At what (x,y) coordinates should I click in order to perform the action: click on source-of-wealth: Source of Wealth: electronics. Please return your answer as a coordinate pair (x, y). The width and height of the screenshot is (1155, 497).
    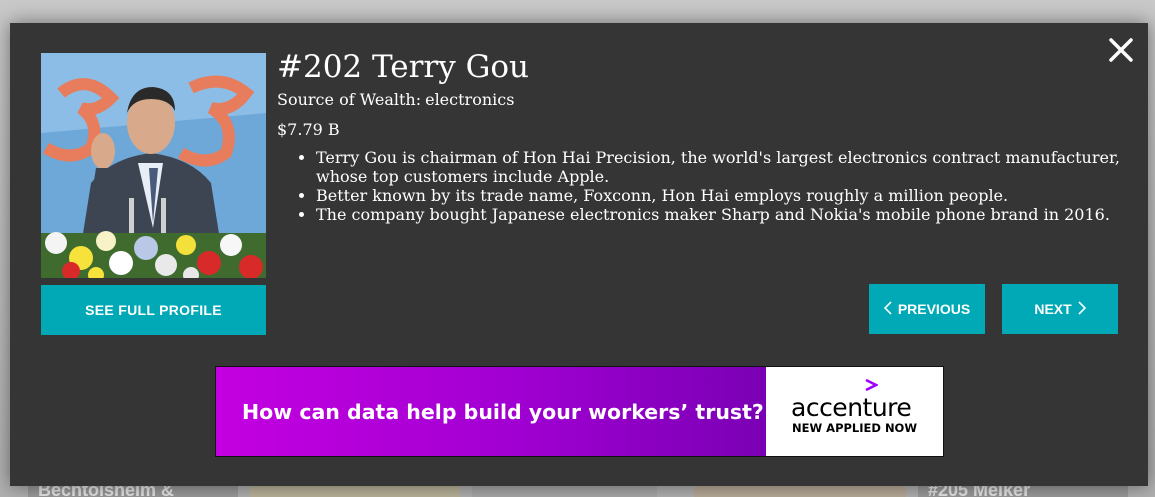
    Looking at the image, I should click on (395, 99).